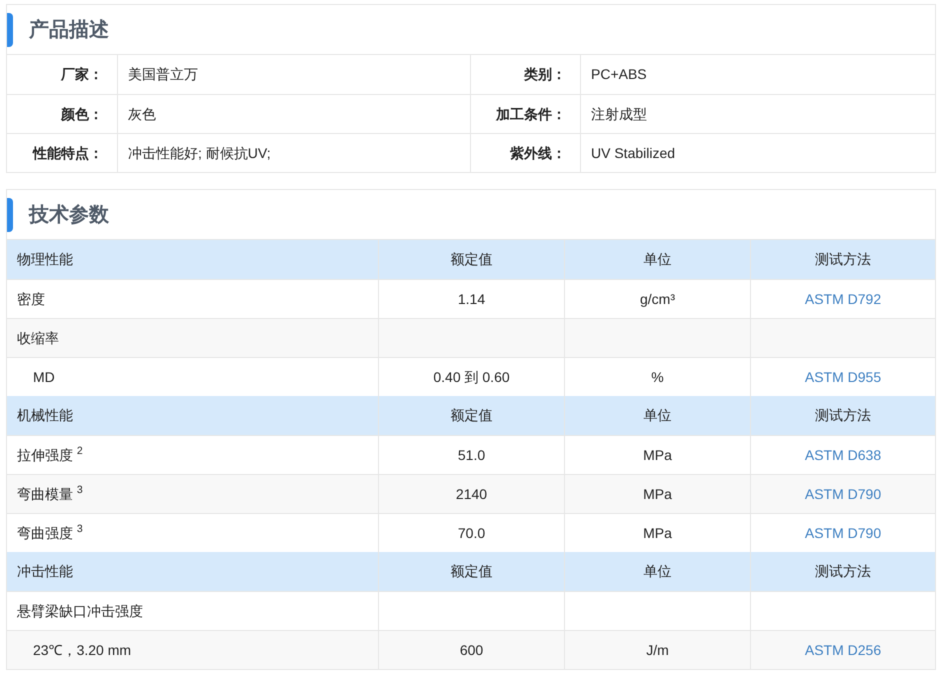  I want to click on field-label: 紫外线：, so click(525, 153).